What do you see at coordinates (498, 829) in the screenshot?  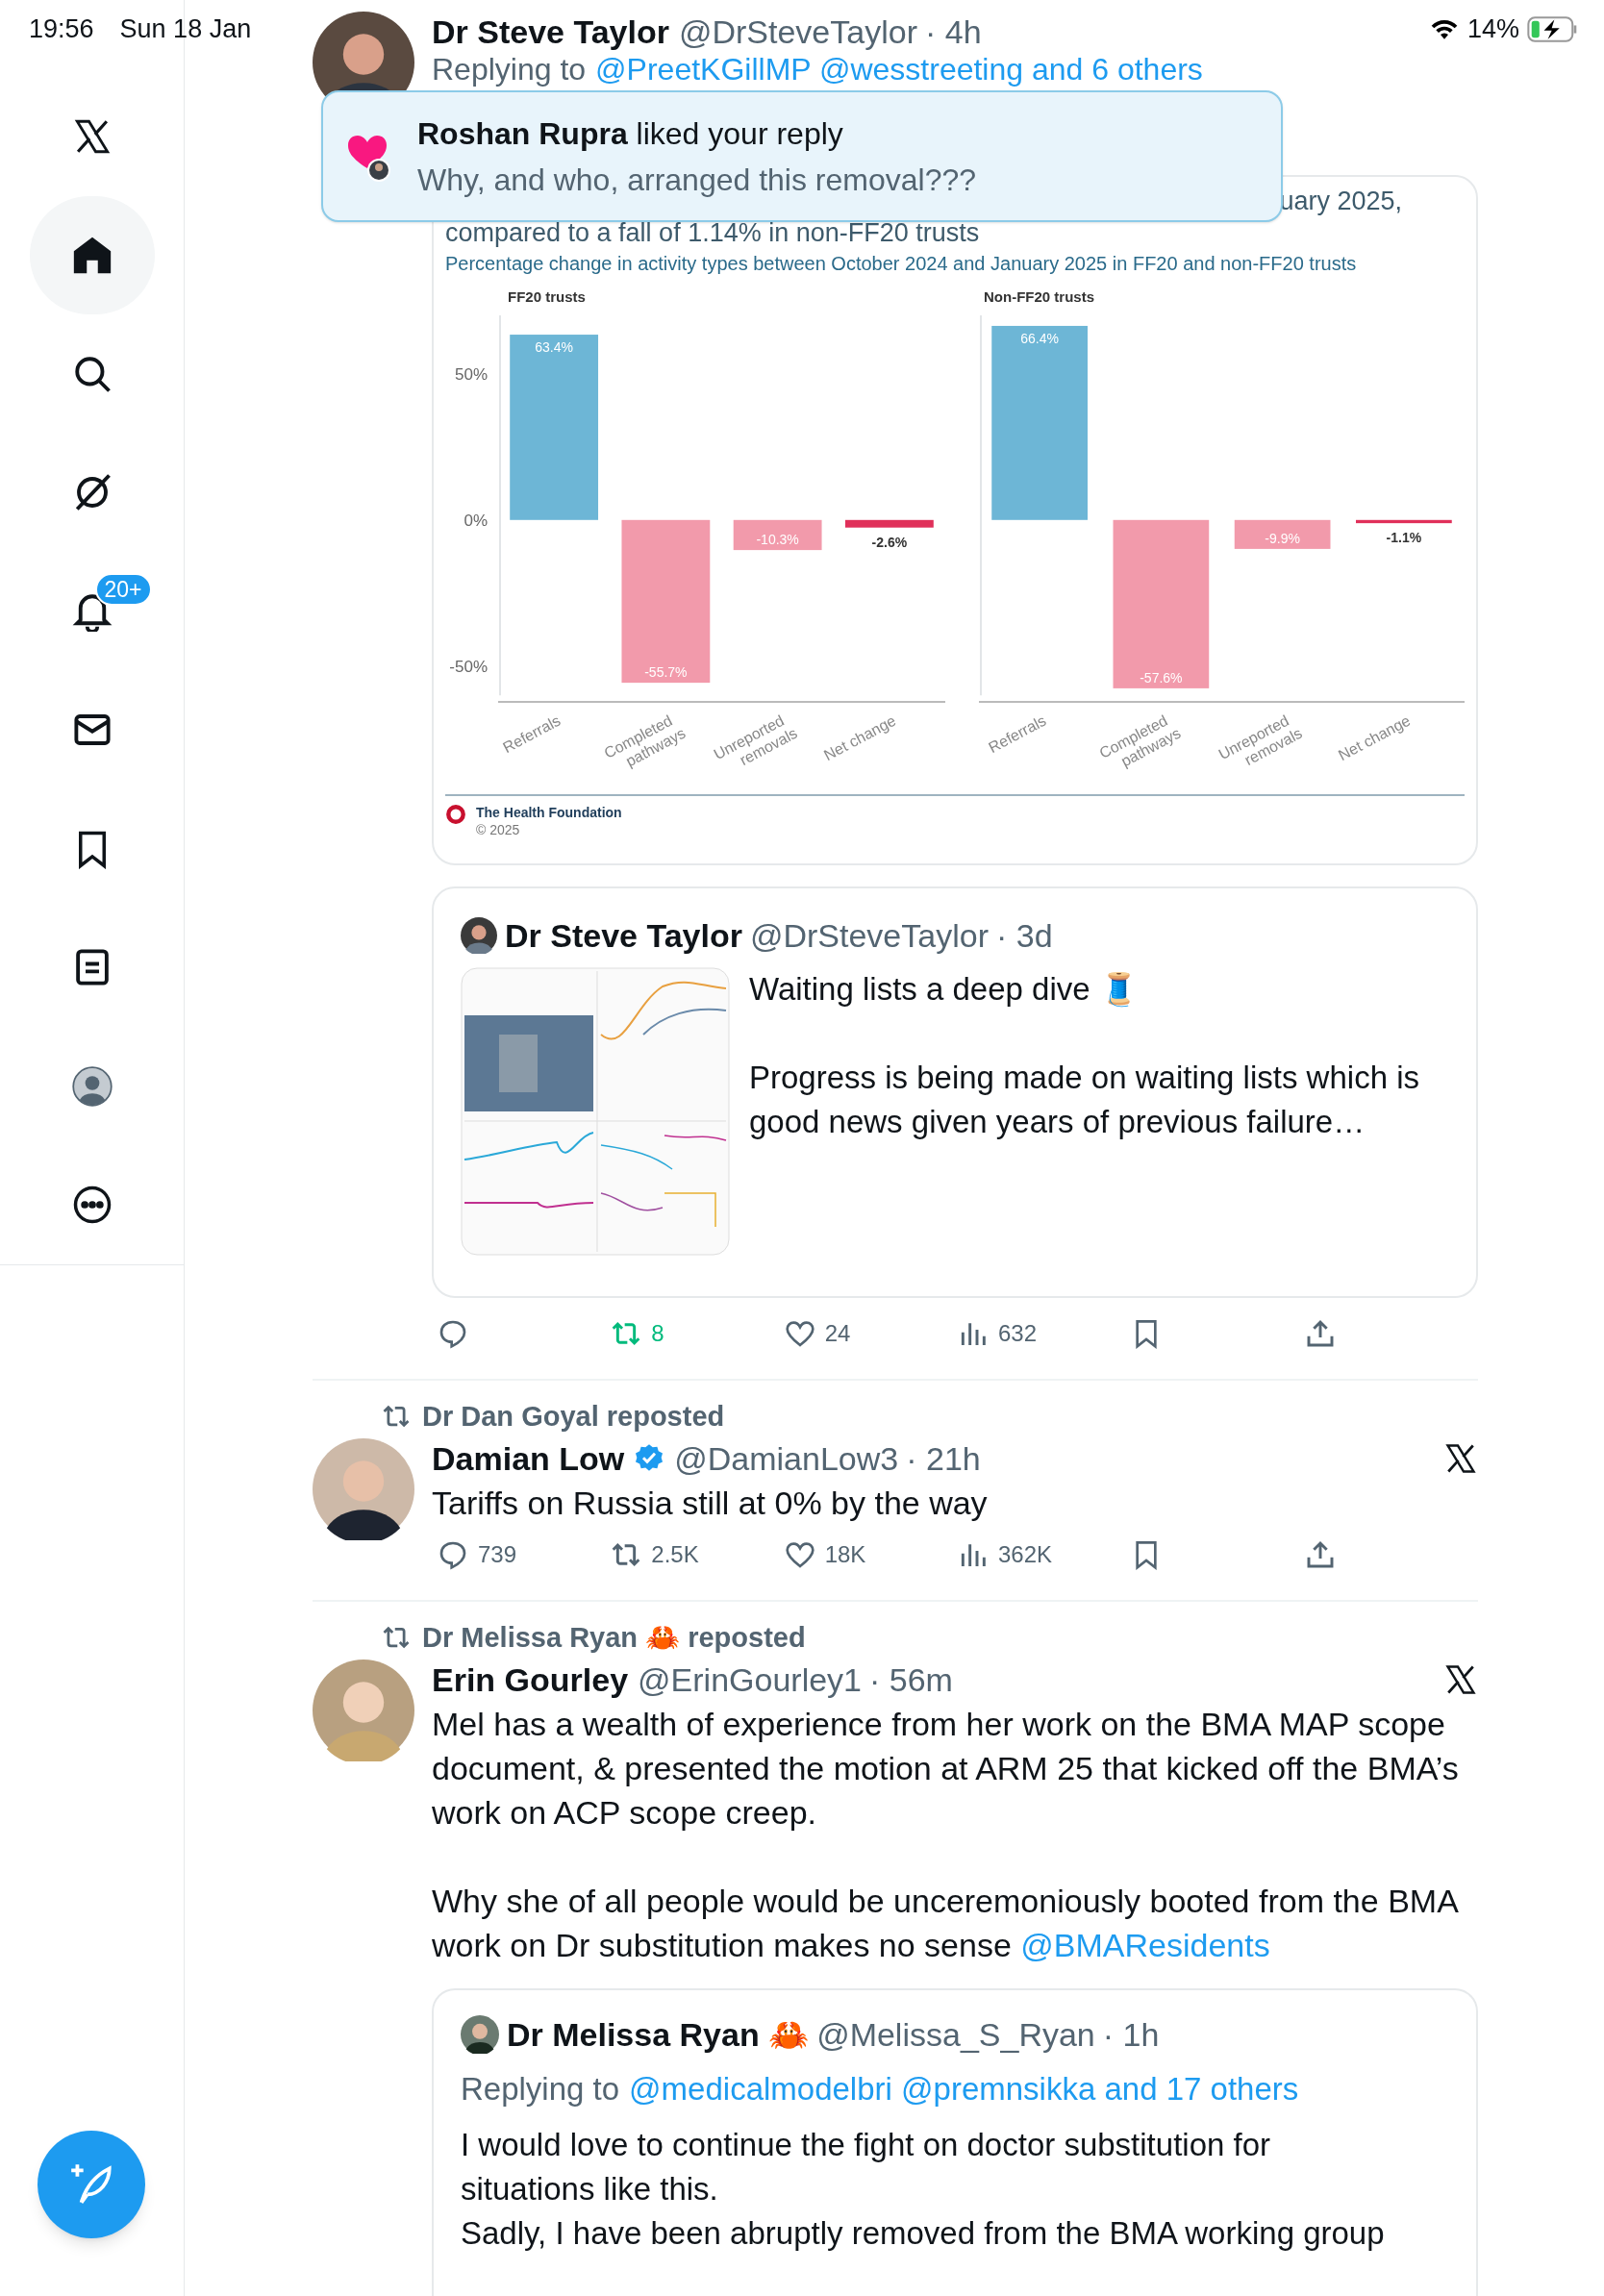 I see `copyright-text: © 2025` at bounding box center [498, 829].